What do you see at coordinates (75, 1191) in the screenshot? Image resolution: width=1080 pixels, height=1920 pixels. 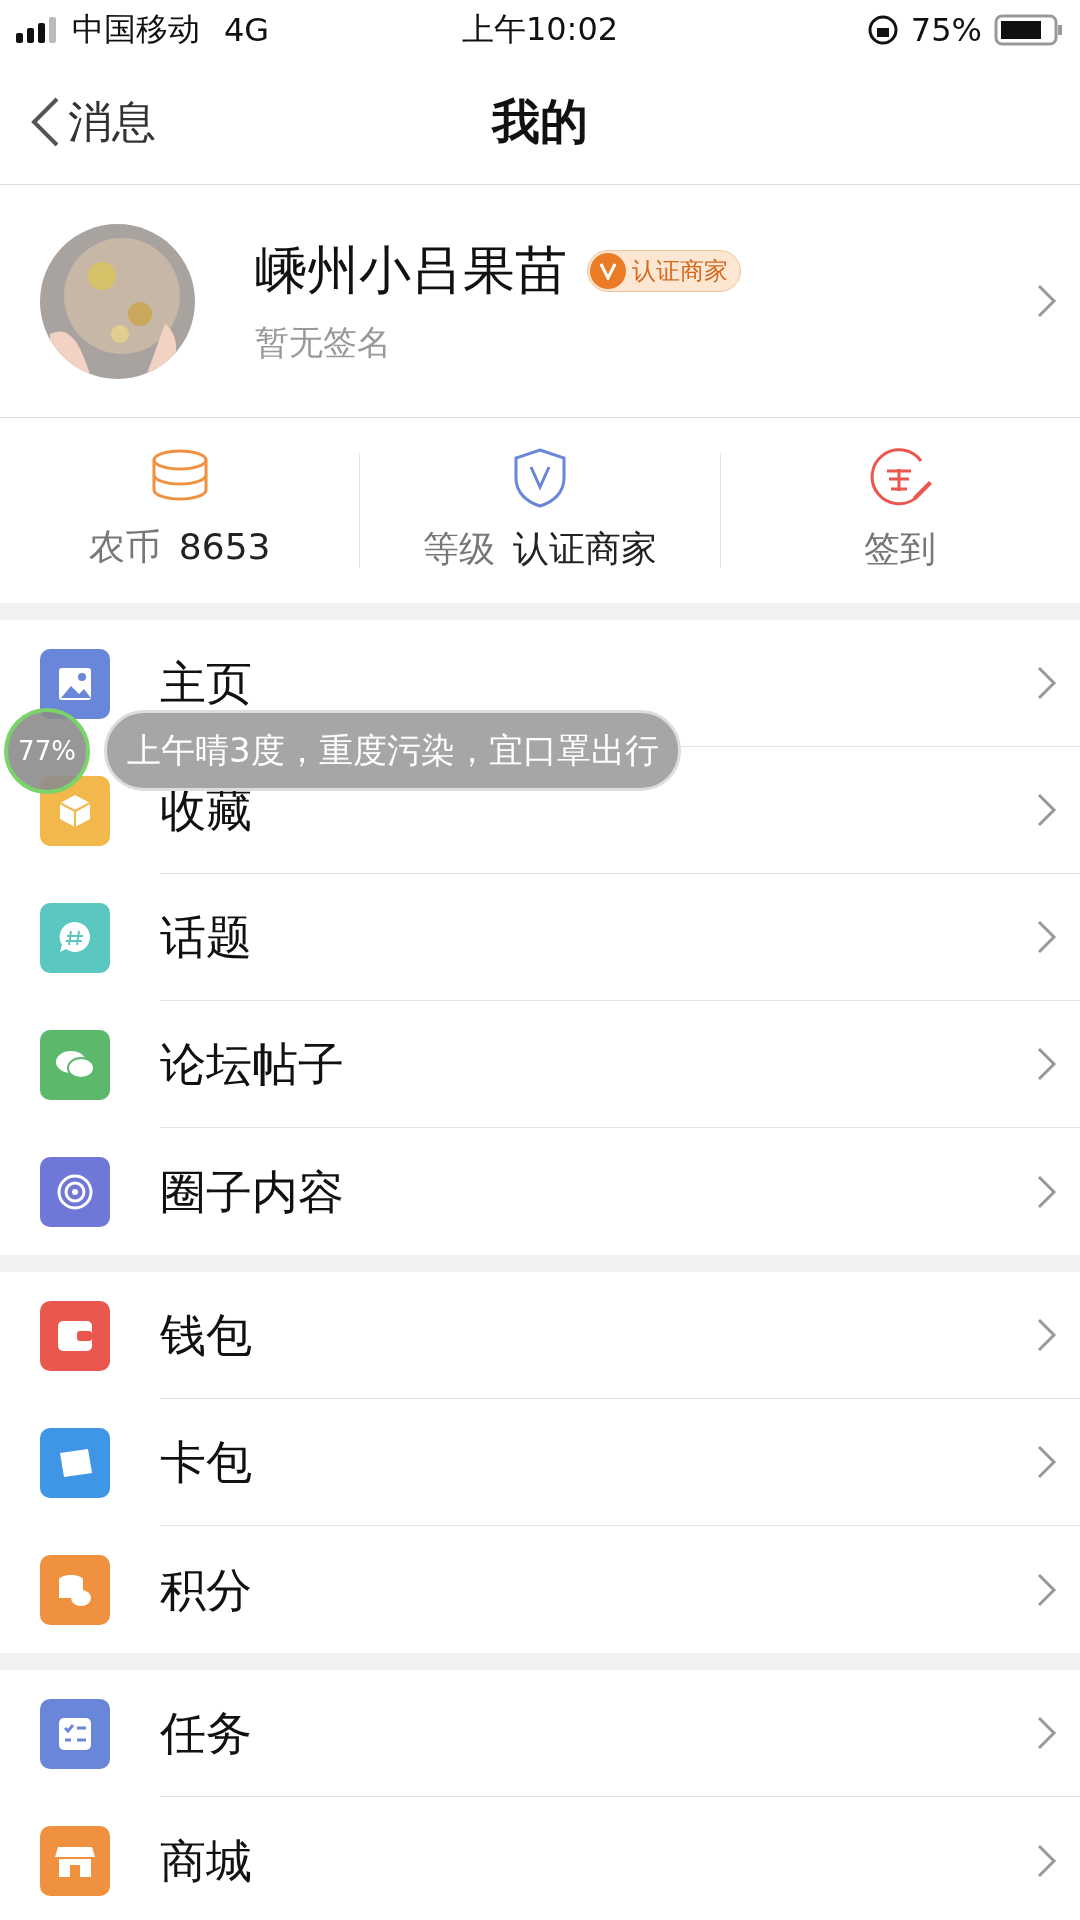 I see `spiral-icon` at bounding box center [75, 1191].